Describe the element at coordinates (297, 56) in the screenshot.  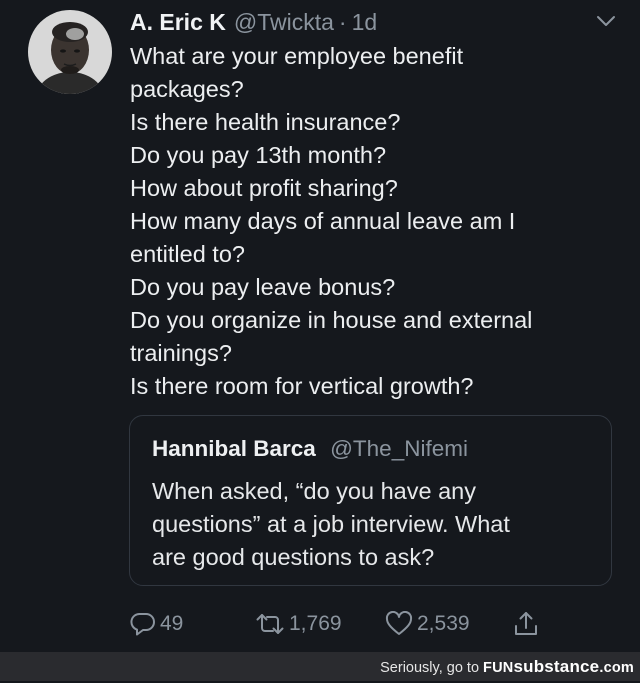
I see `tweet-line: What are your employee benefit` at that location.